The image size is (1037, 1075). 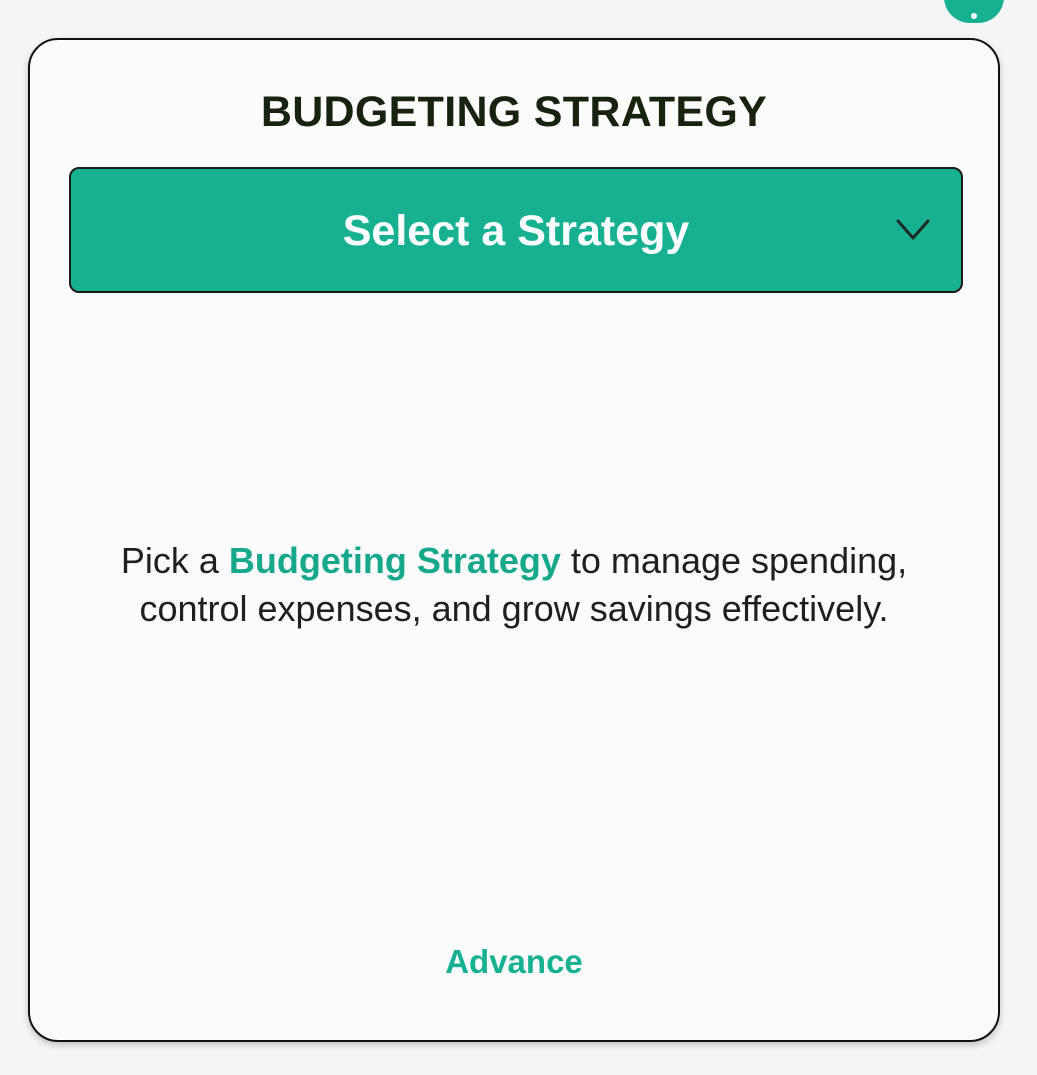 What do you see at coordinates (394, 560) in the screenshot?
I see `description-highlight: Budgeting Strategy` at bounding box center [394, 560].